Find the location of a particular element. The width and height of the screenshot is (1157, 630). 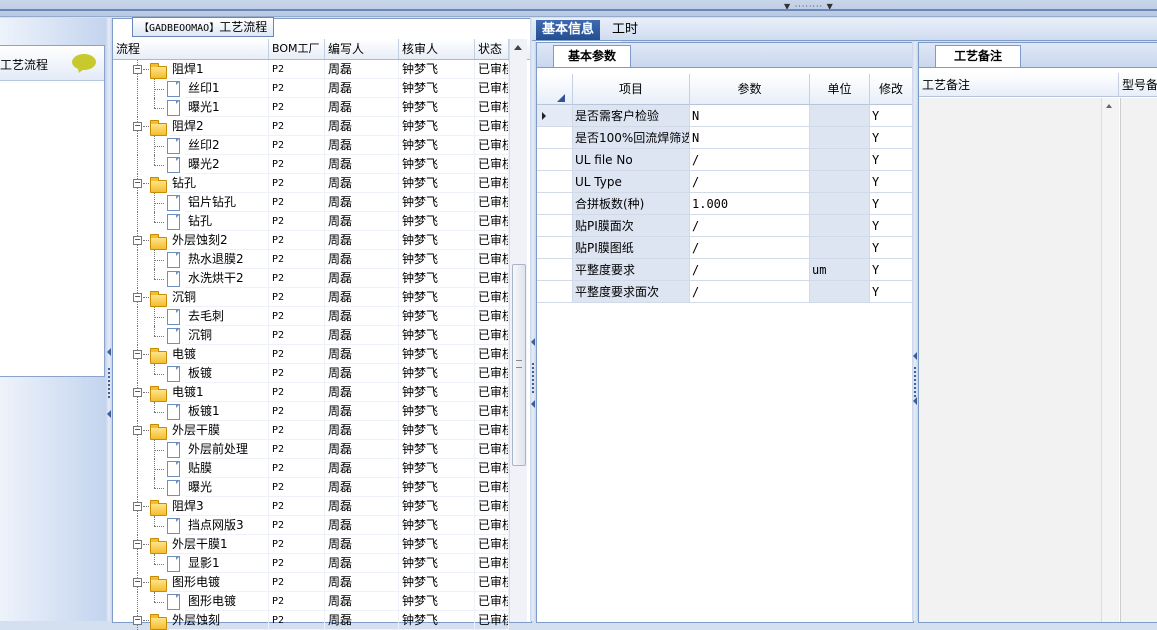

param-value-cell: N is located at coordinates (750, 138).